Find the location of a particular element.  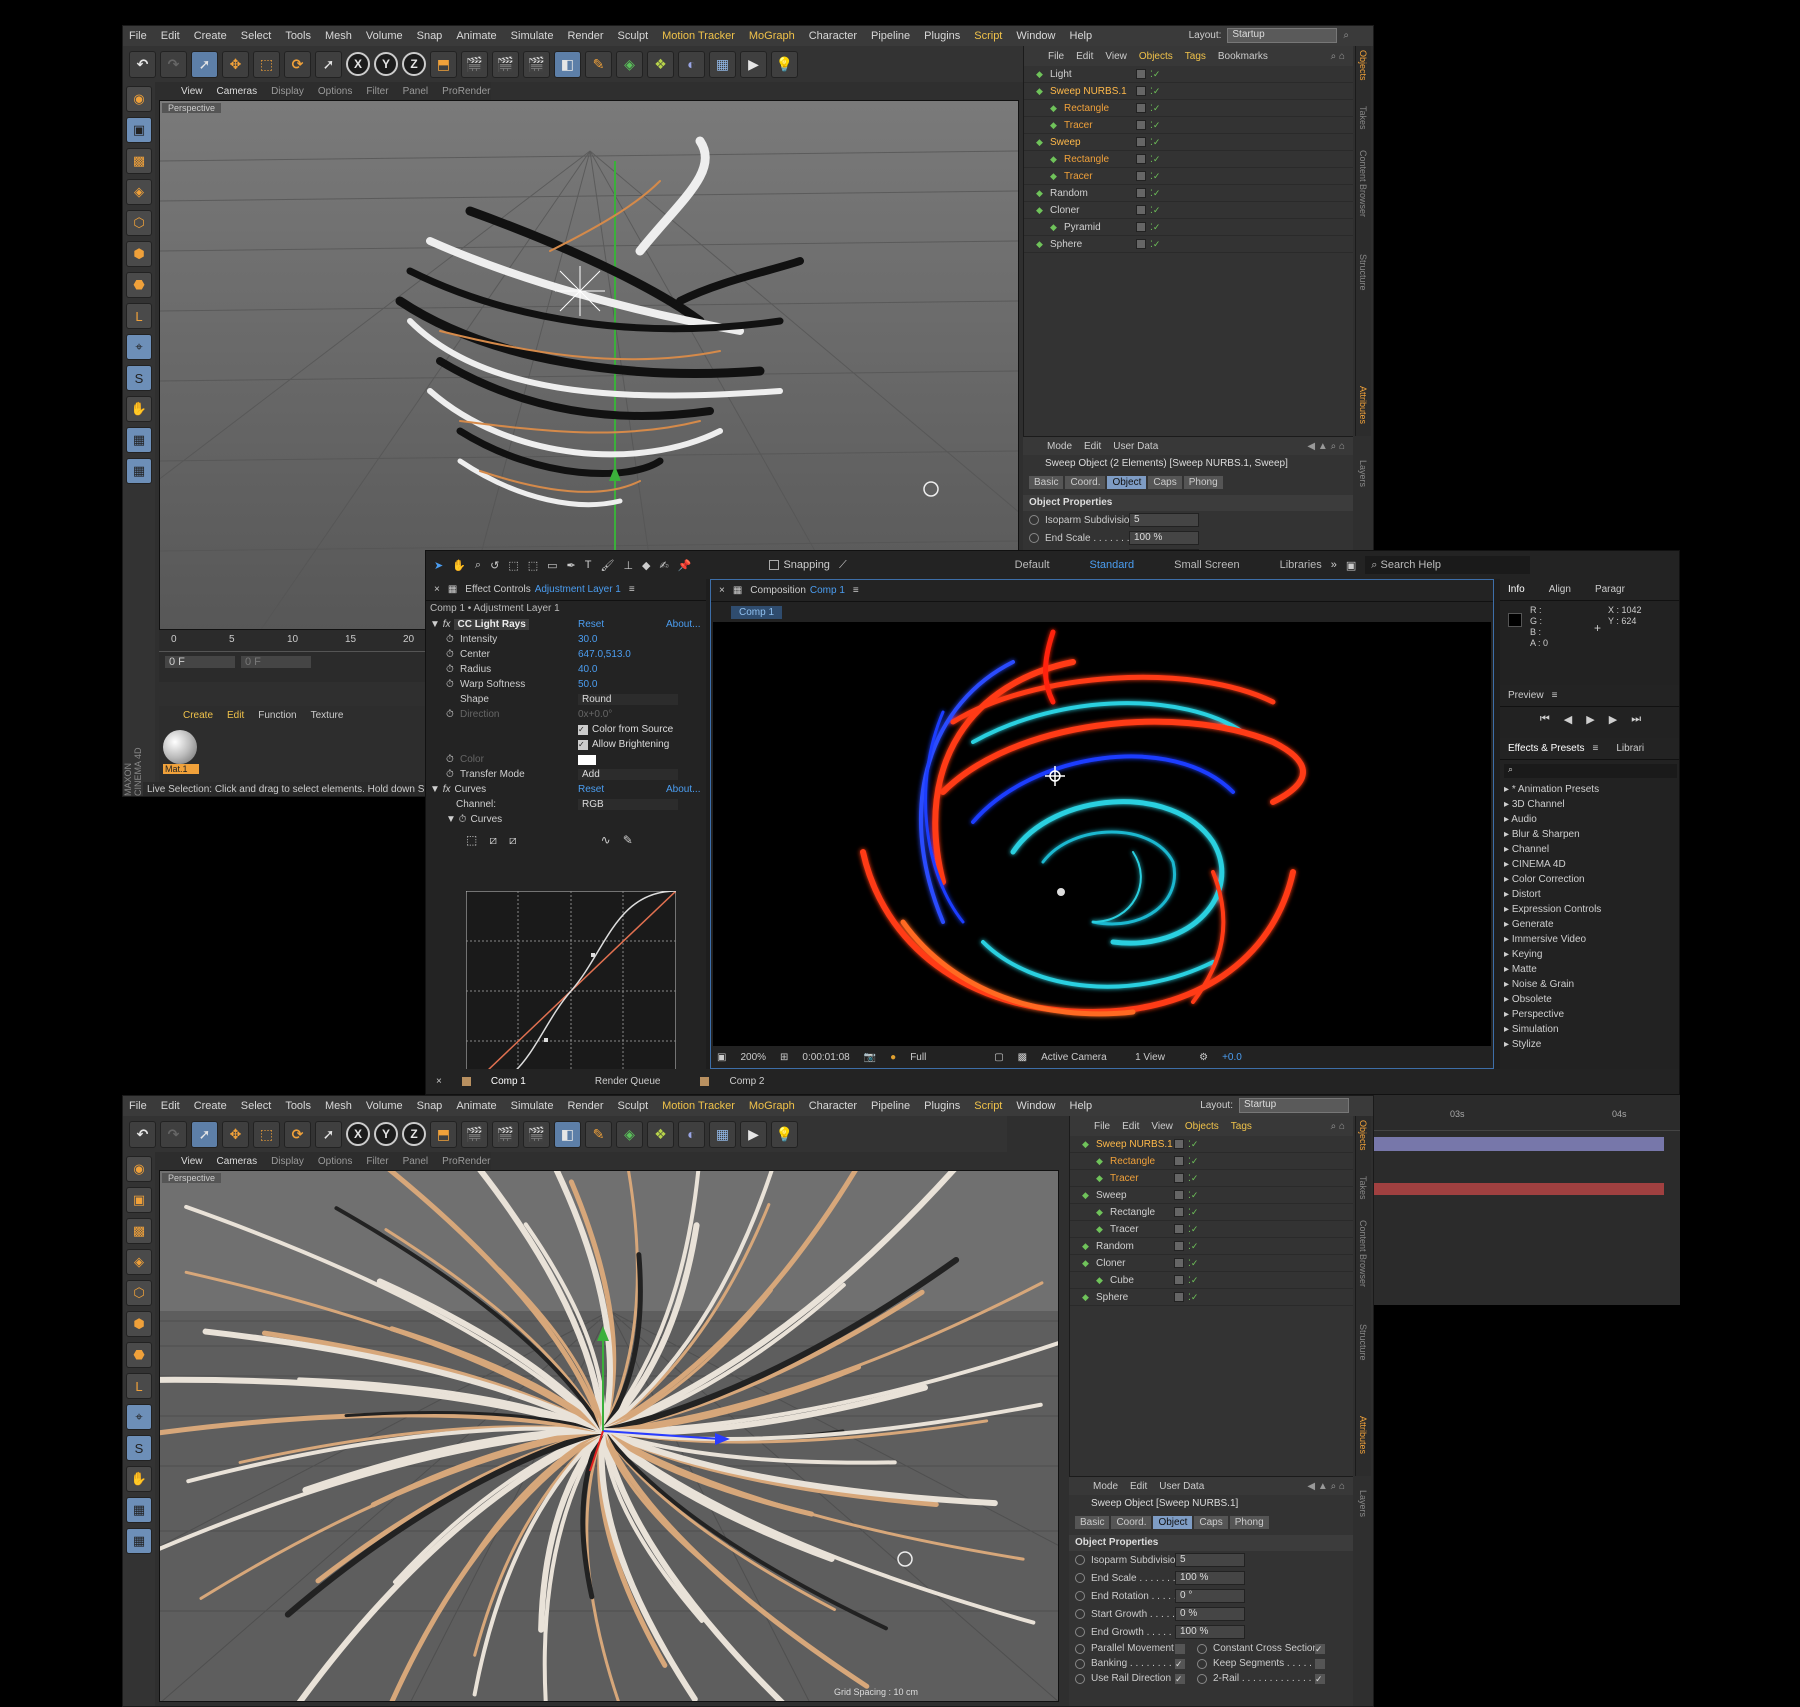

material-swatch: Mat.1 is located at coordinates (181, 754).